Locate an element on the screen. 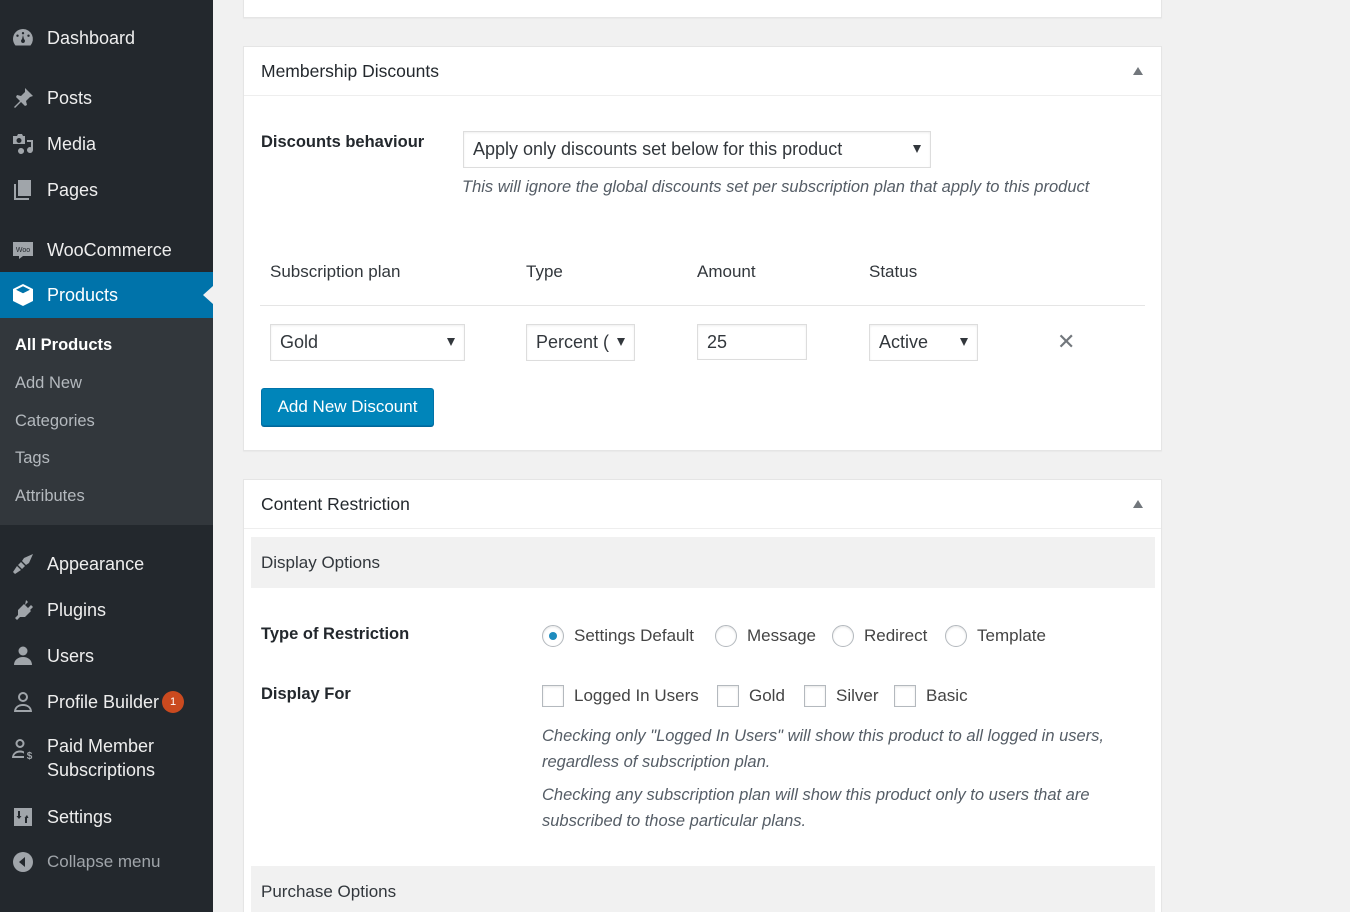 The height and width of the screenshot is (912, 1350). select-value: Percent ( is located at coordinates (573, 342).